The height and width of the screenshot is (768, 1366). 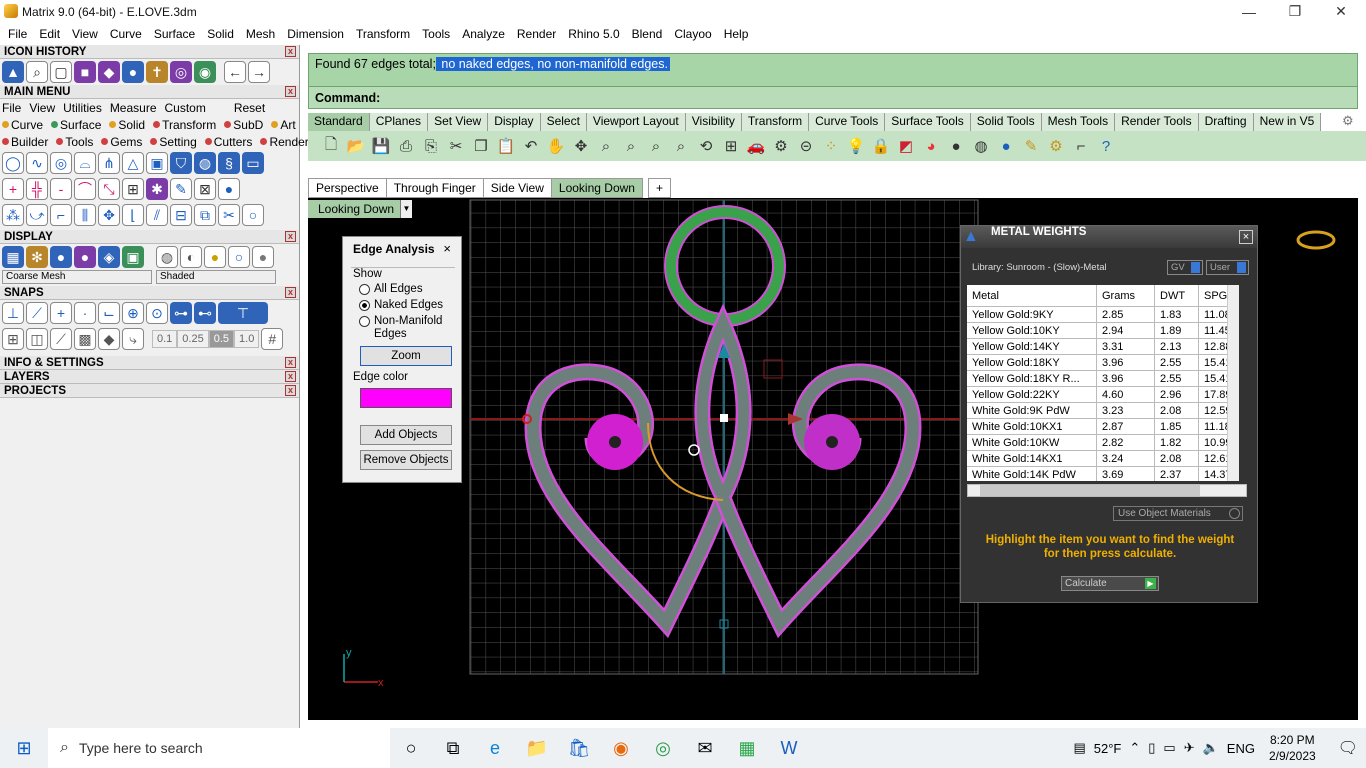 I want to click on mm-builder: Builder, so click(x=25, y=142).